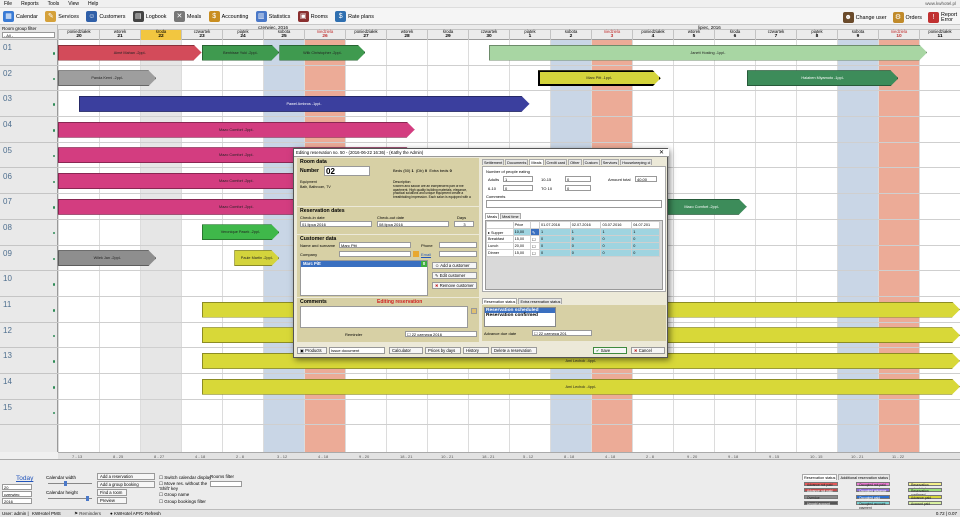  I want to click on name-input: Marc Pitt, so click(375, 245).